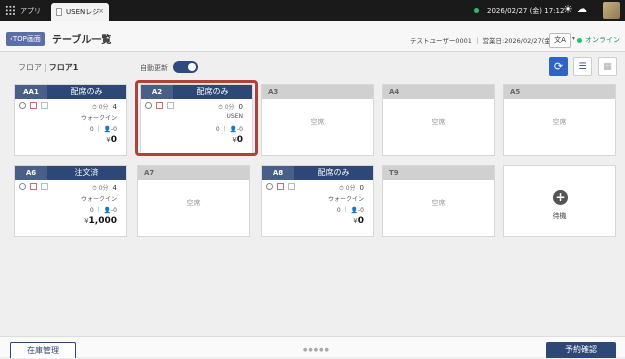 The image size is (625, 359). I want to click on list-view-icon: ☰, so click(582, 66).